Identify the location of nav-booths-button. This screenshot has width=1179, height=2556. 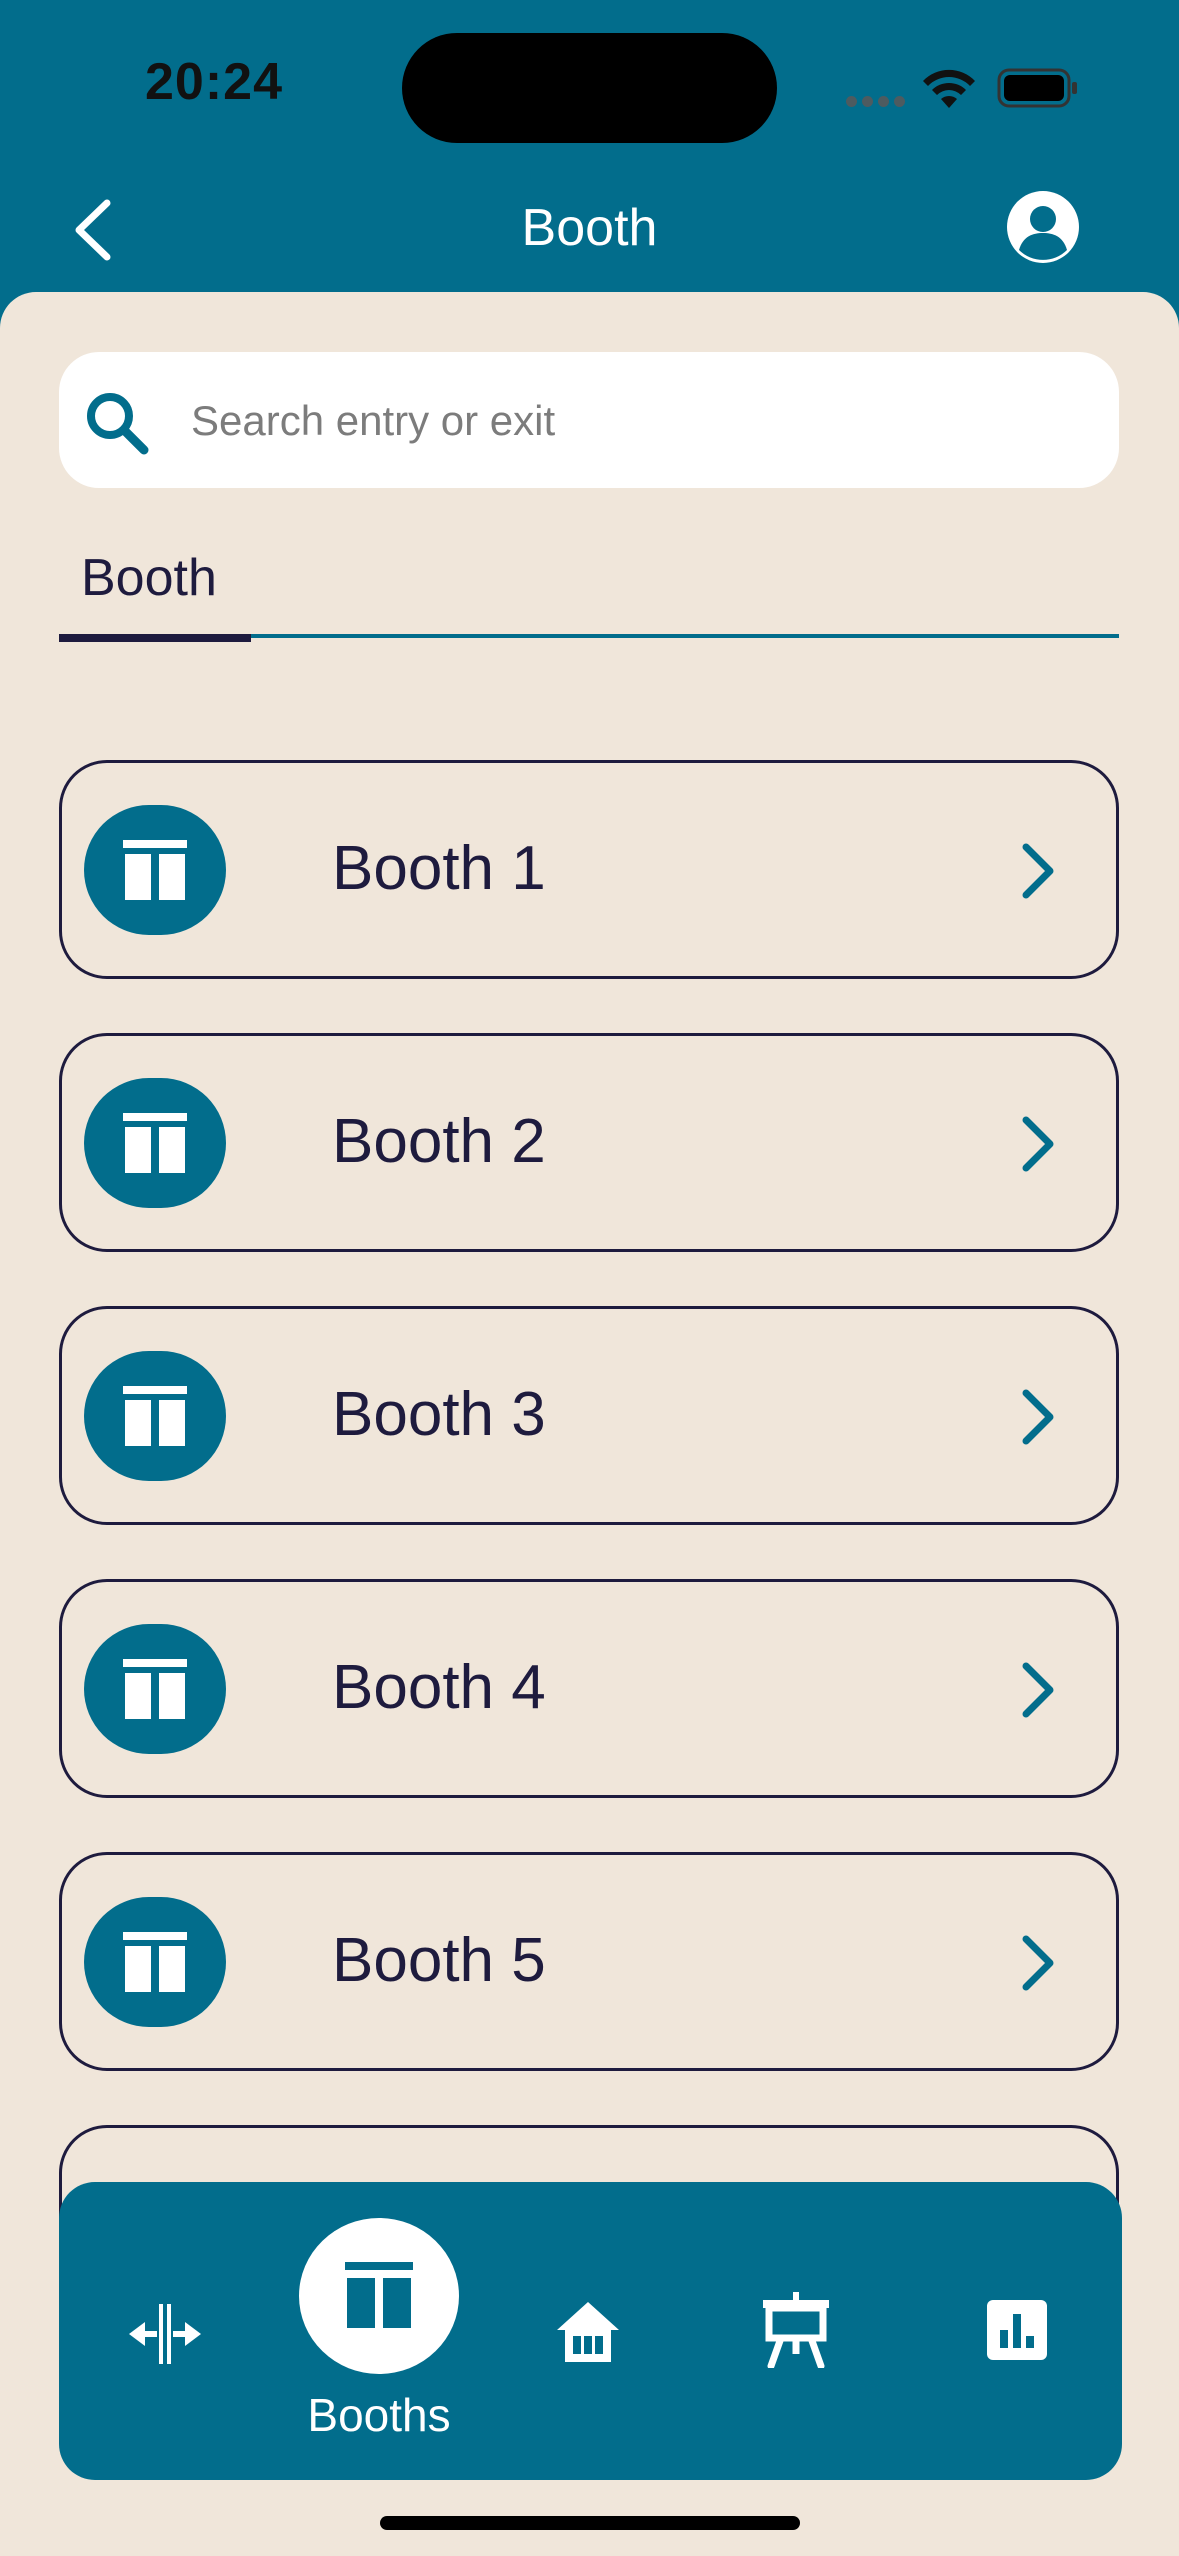
(379, 2296).